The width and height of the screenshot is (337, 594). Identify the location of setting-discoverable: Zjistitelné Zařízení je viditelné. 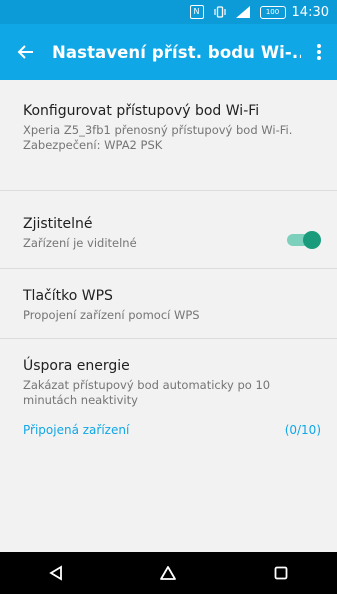
(150, 233).